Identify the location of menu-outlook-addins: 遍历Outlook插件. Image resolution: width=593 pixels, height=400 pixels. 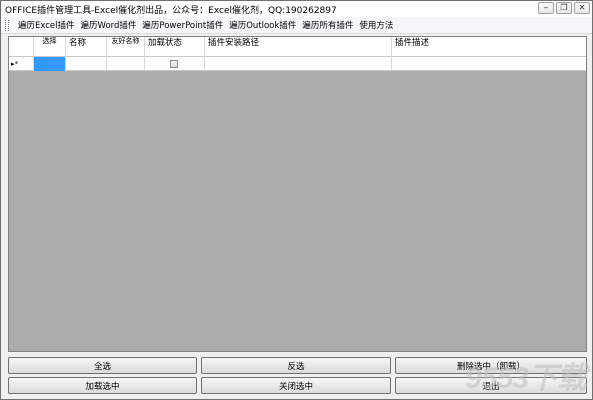
(262, 25).